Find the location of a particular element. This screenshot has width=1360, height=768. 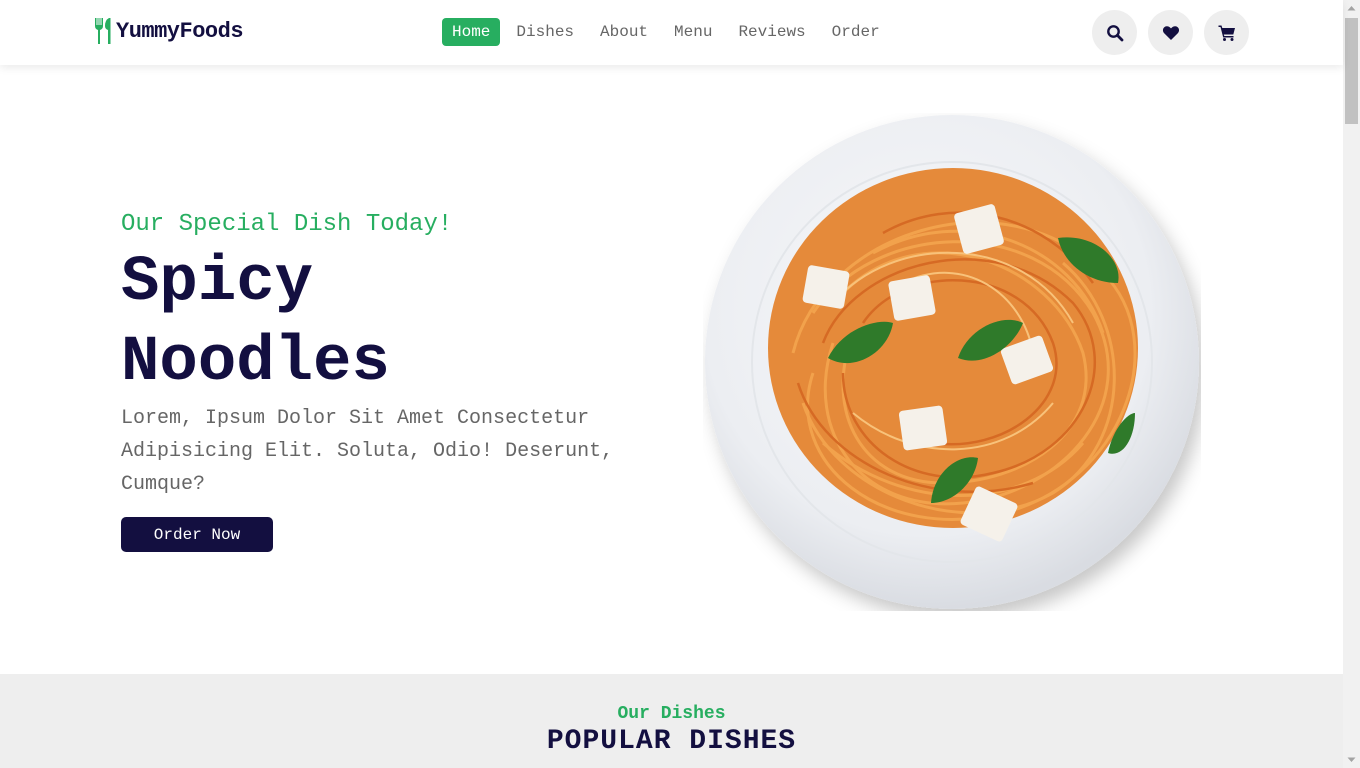

brand-logo: YummyFoods is located at coordinates (168, 31).